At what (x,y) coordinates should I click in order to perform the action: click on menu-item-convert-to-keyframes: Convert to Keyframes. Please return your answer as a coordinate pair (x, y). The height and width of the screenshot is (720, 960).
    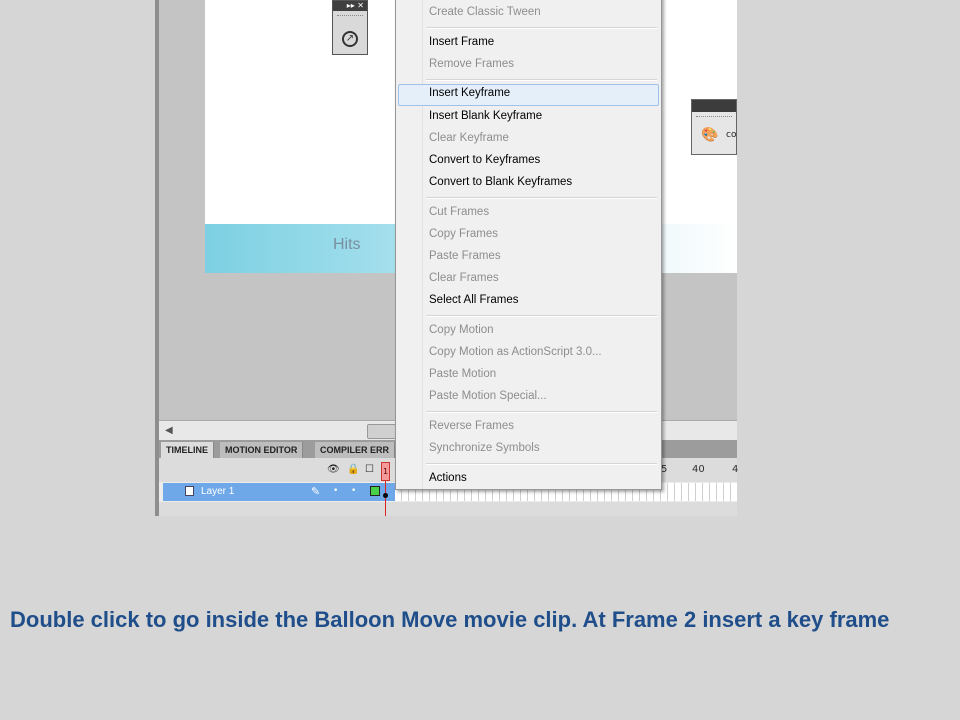
    Looking at the image, I should click on (528, 161).